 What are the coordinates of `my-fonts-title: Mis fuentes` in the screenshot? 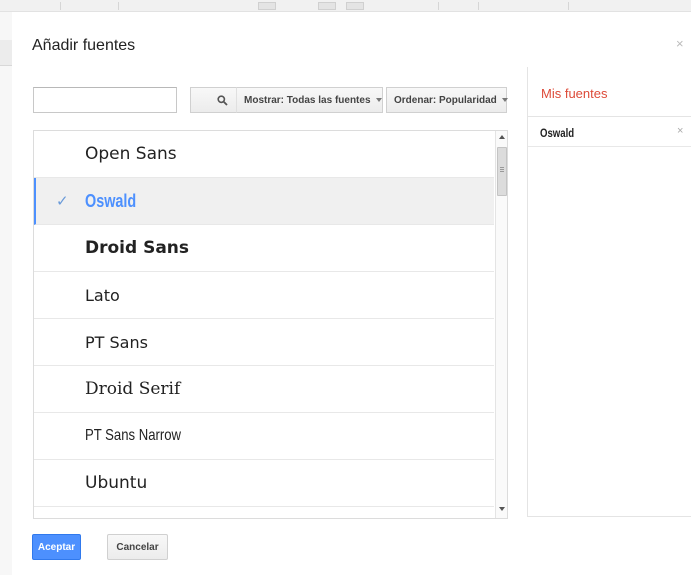 It's located at (574, 93).